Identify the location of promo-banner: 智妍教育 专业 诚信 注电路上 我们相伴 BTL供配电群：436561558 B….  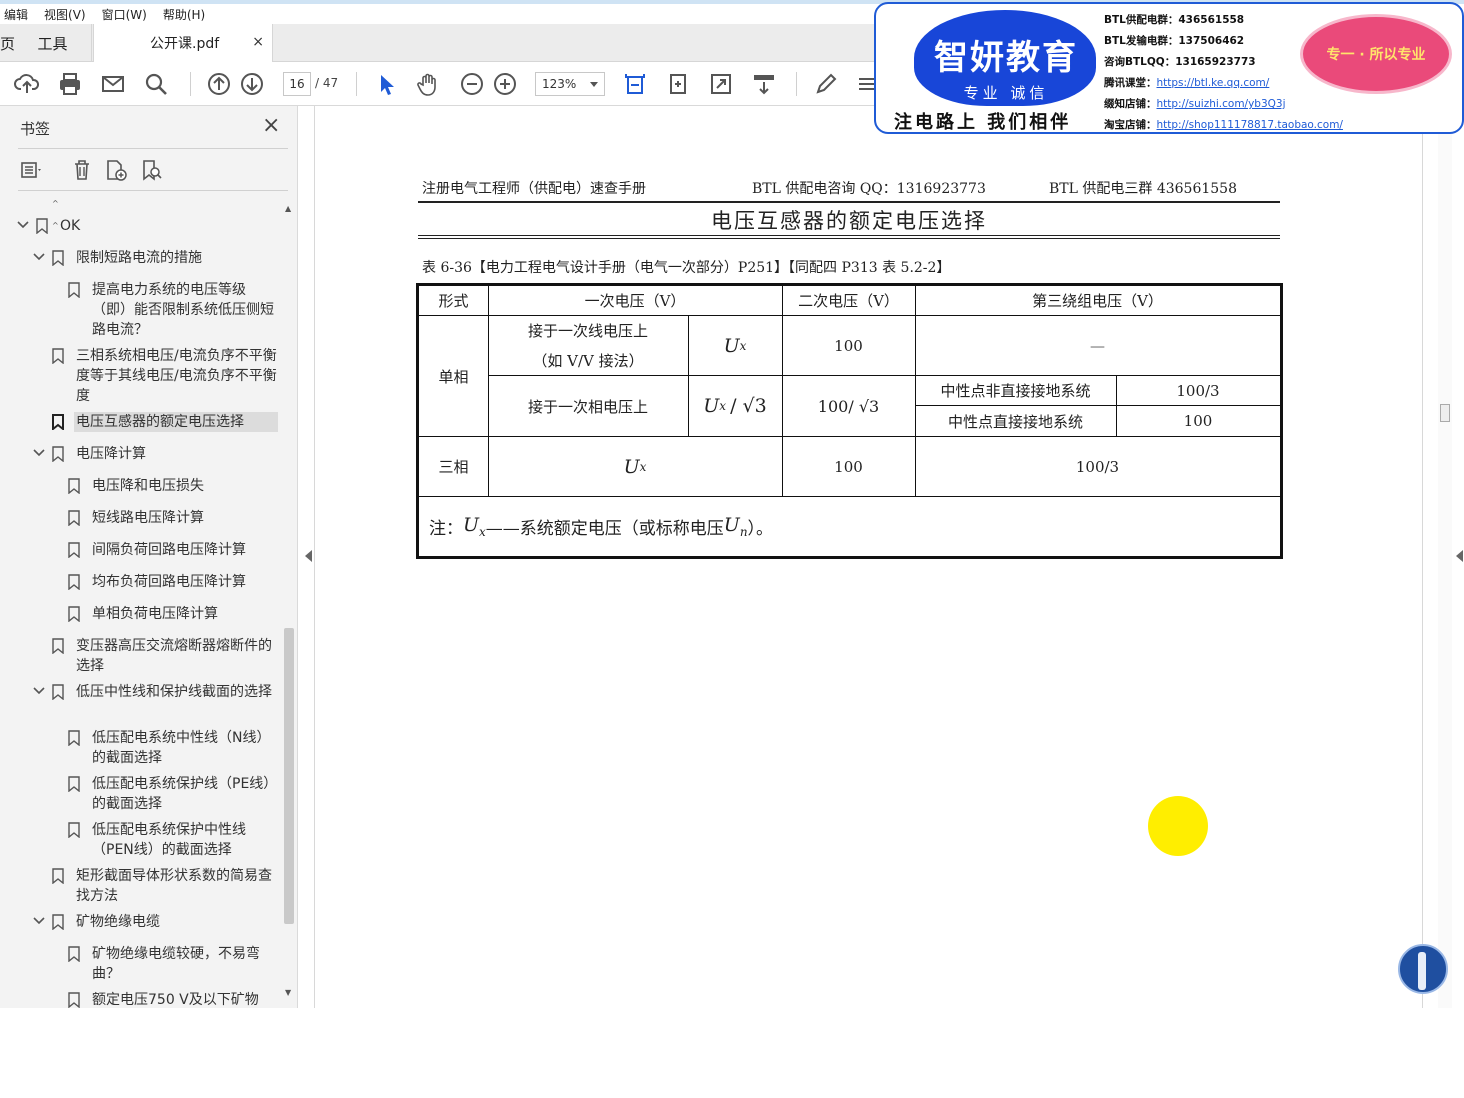
(1169, 68).